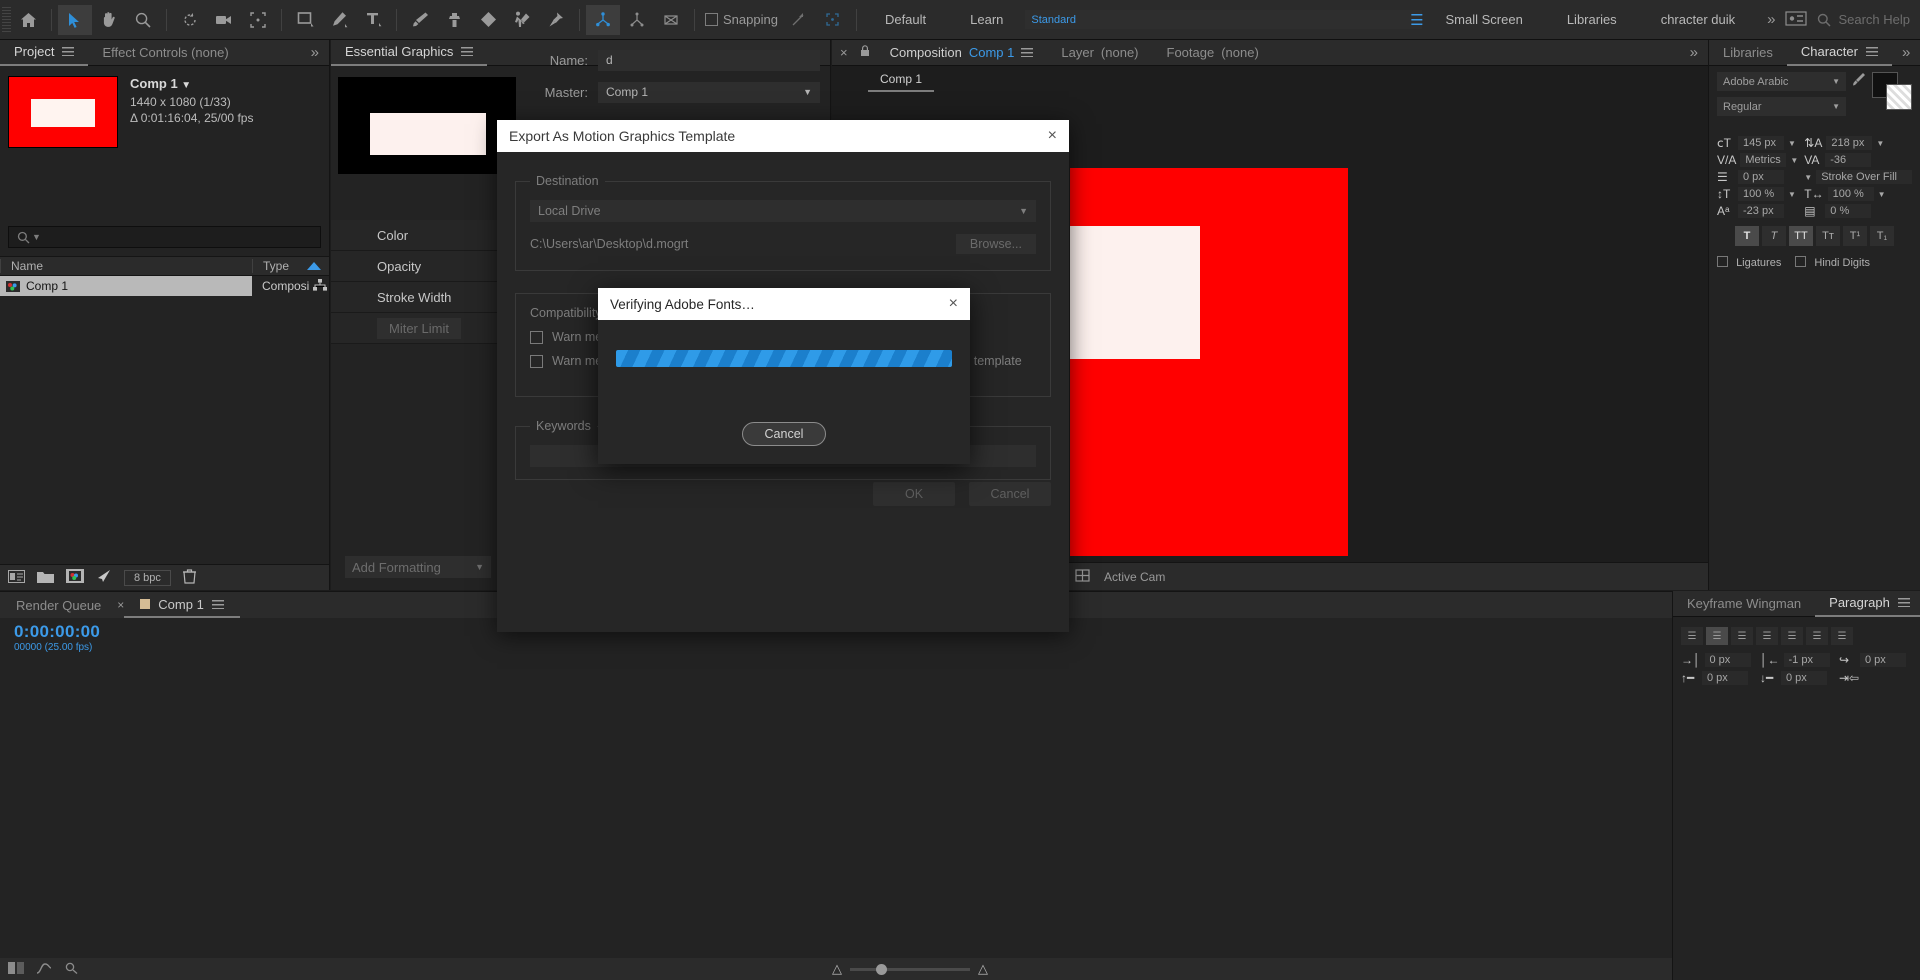 The width and height of the screenshot is (1920, 980). What do you see at coordinates (1801, 236) in the screenshot?
I see `all-caps-button: TT` at bounding box center [1801, 236].